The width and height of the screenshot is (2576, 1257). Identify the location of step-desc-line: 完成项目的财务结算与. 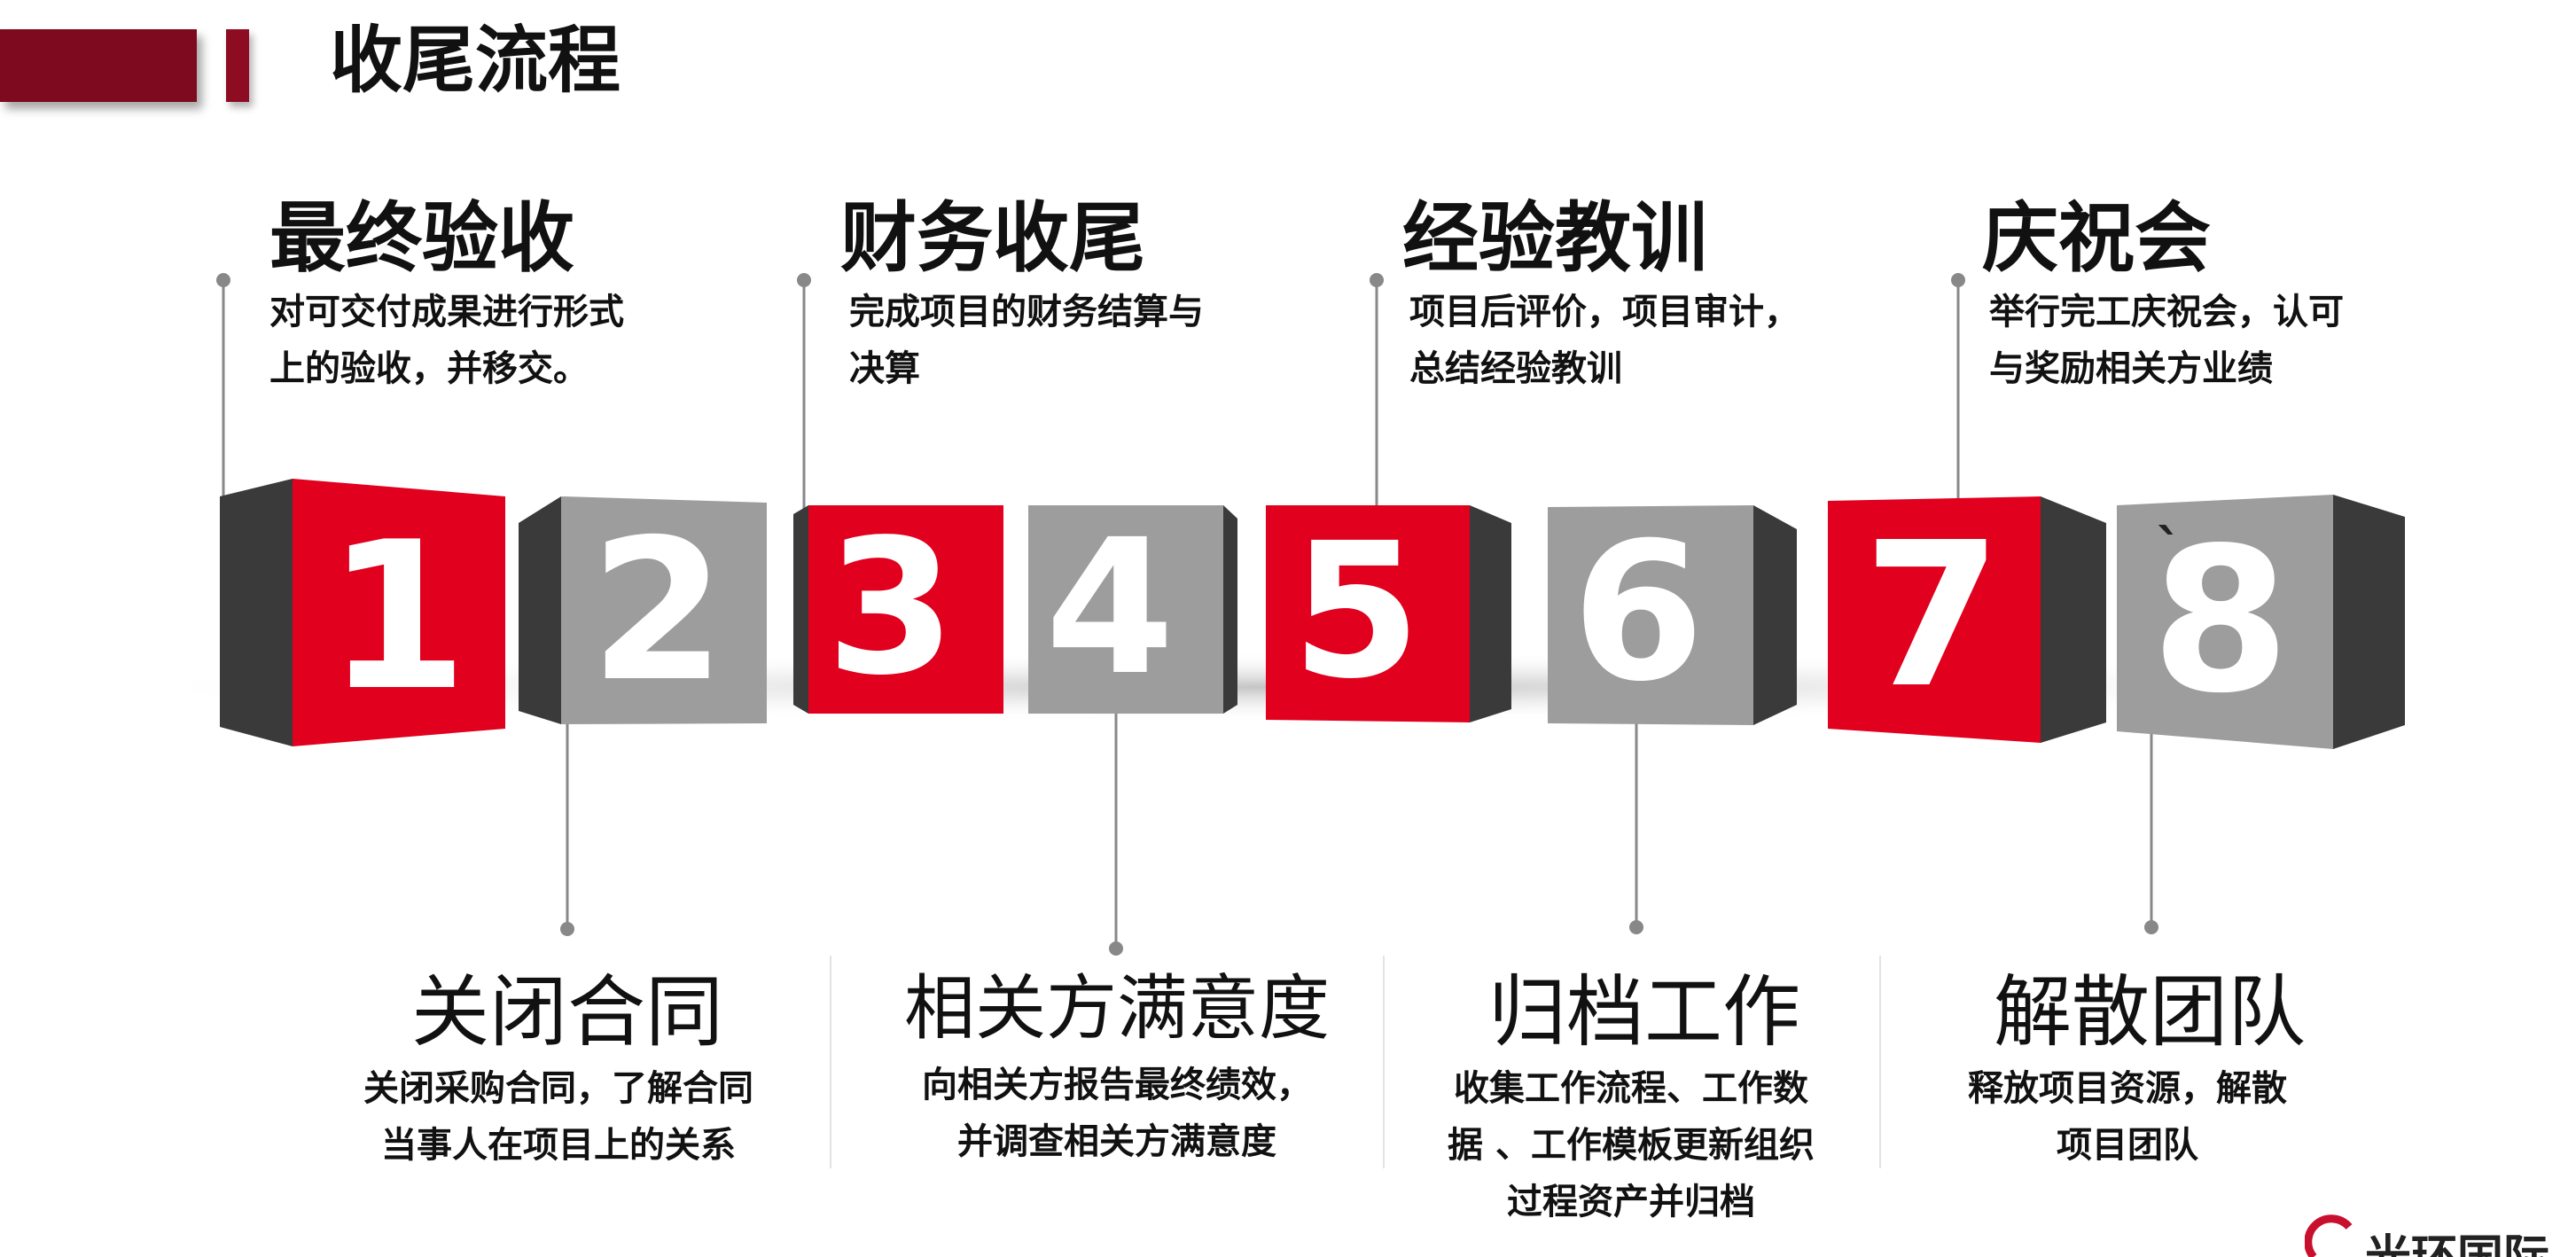
(1026, 312).